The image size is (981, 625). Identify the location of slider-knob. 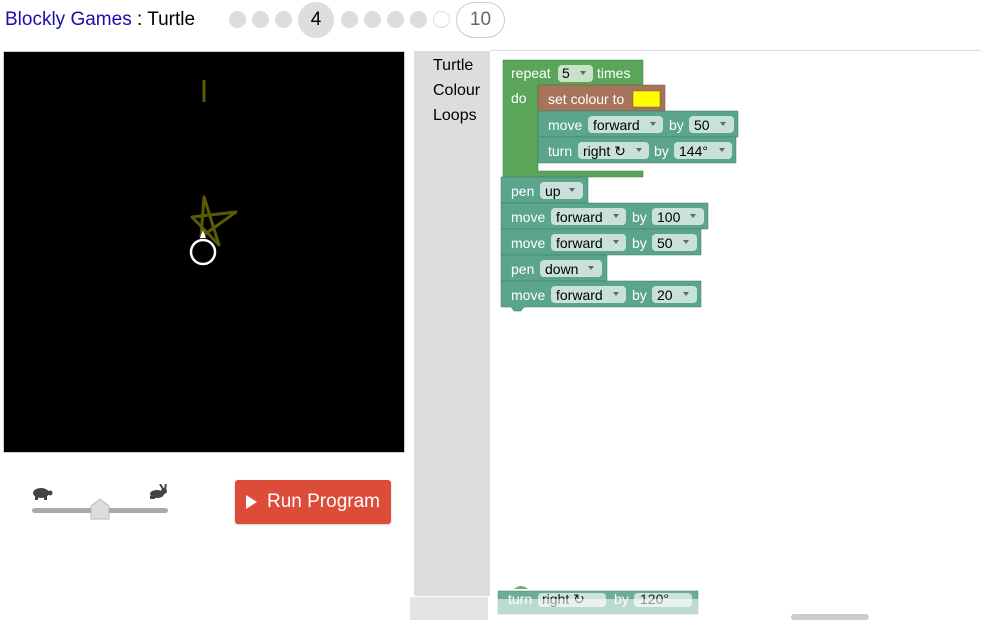
(100, 509).